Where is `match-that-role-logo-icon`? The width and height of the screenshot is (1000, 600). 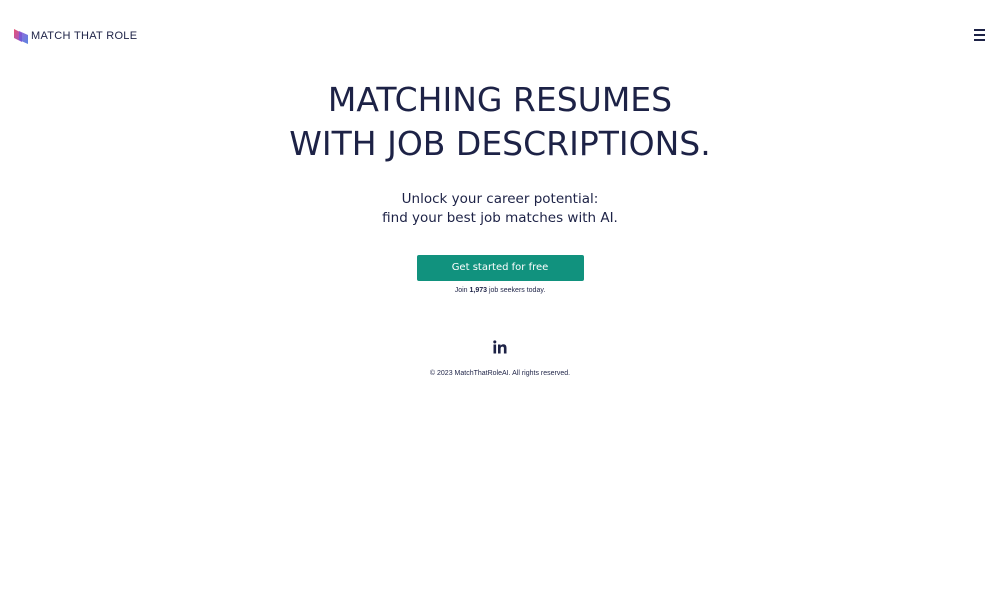 match-that-role-logo-icon is located at coordinates (21, 36).